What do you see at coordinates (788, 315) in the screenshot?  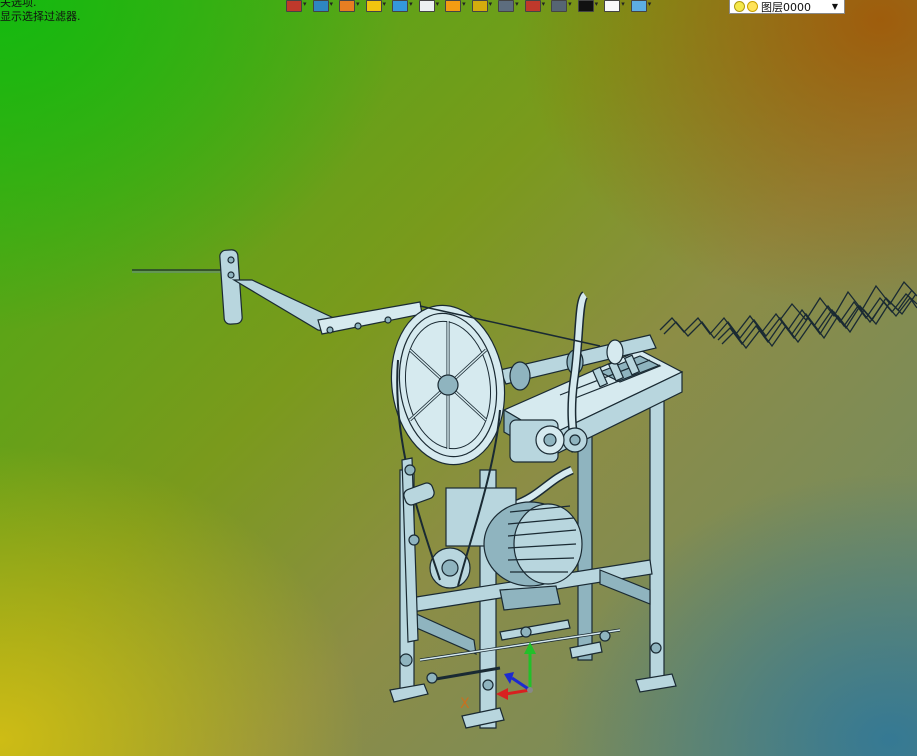 I see `wire-mesh` at bounding box center [788, 315].